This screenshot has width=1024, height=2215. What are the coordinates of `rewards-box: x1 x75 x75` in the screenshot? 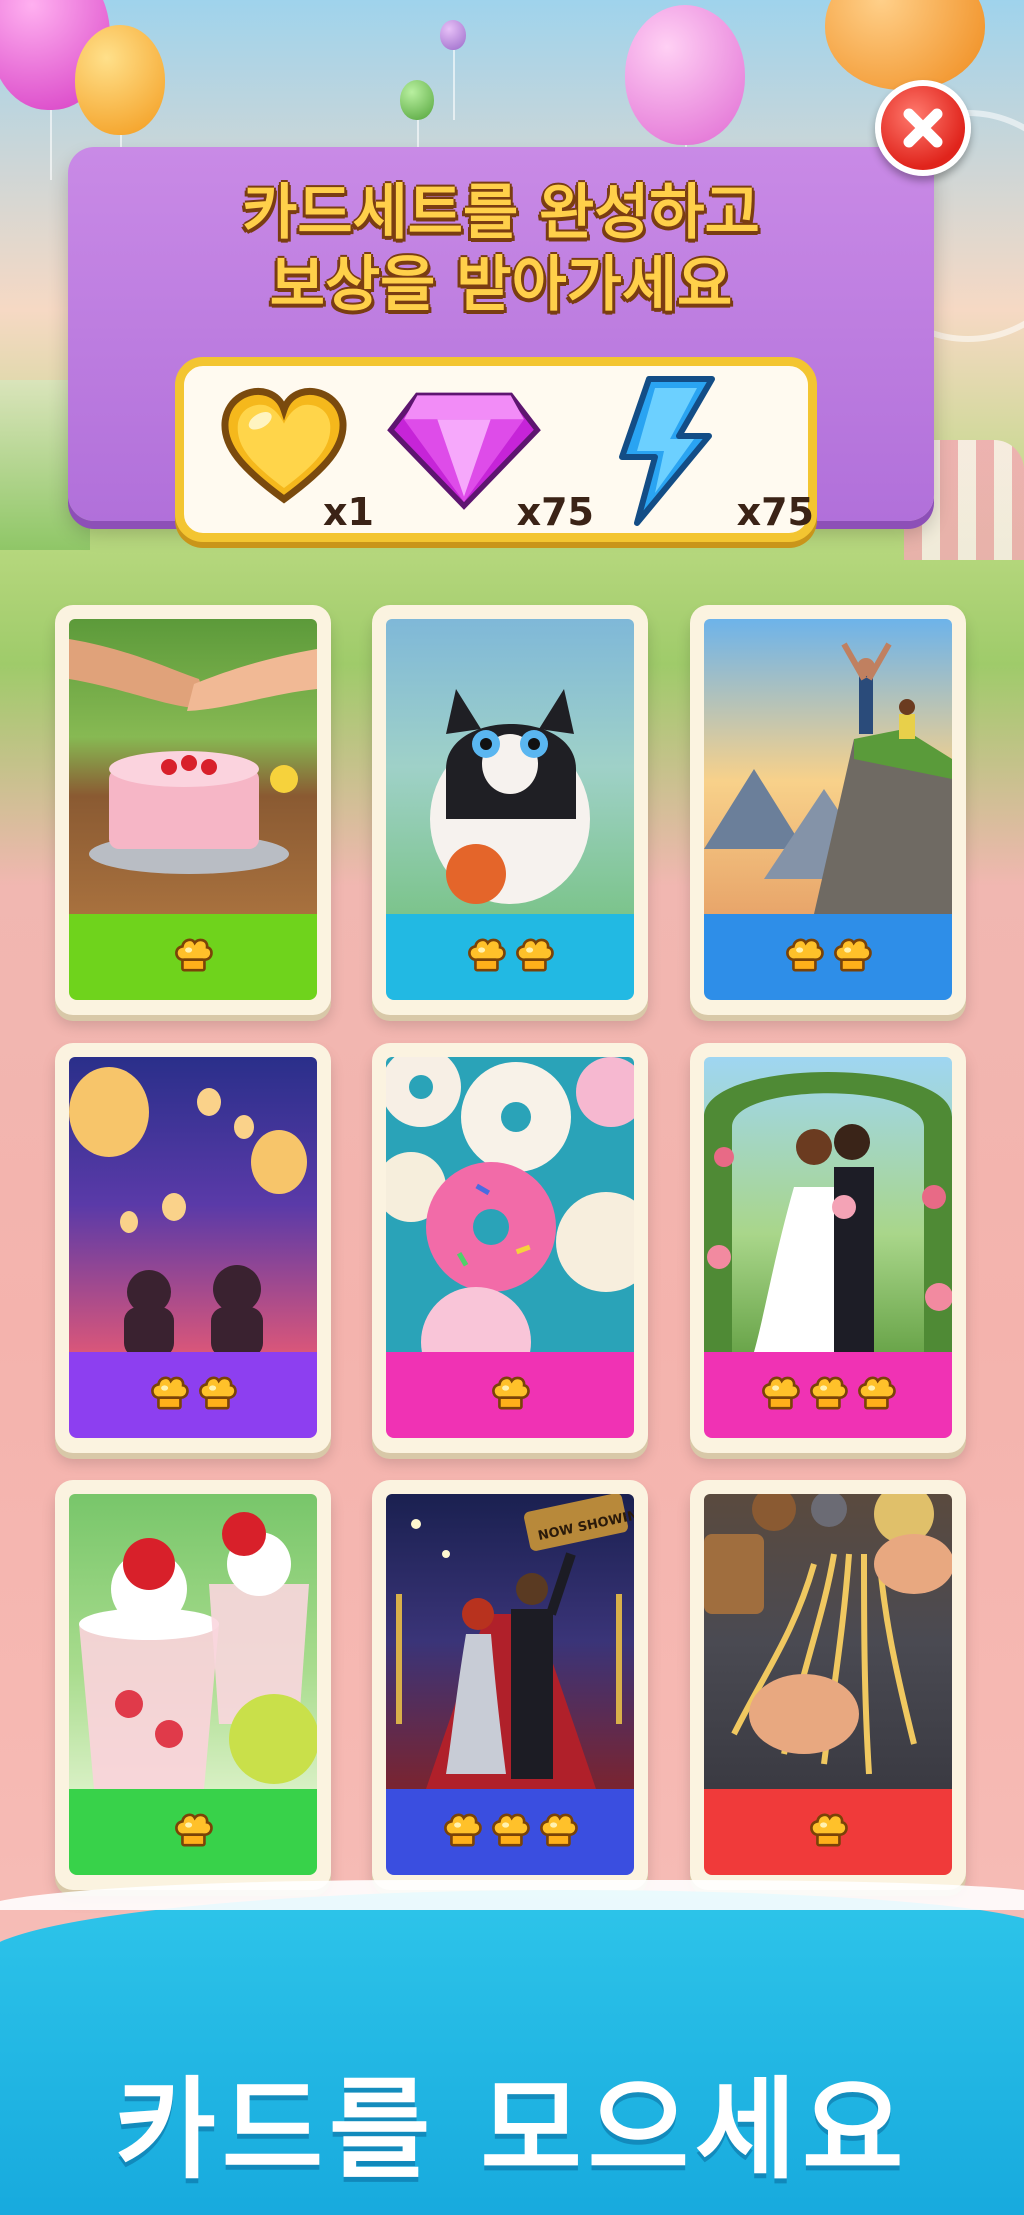 It's located at (496, 449).